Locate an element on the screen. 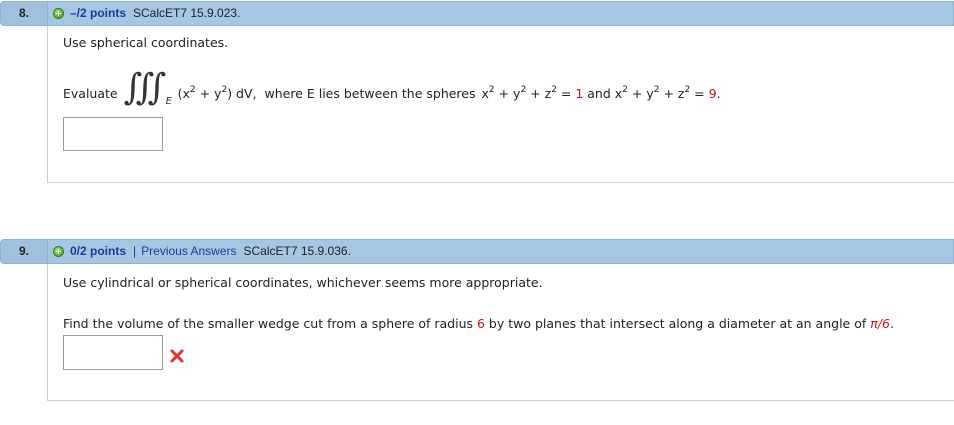 The width and height of the screenshot is (954, 425). incorrect-x-icon is located at coordinates (177, 356).